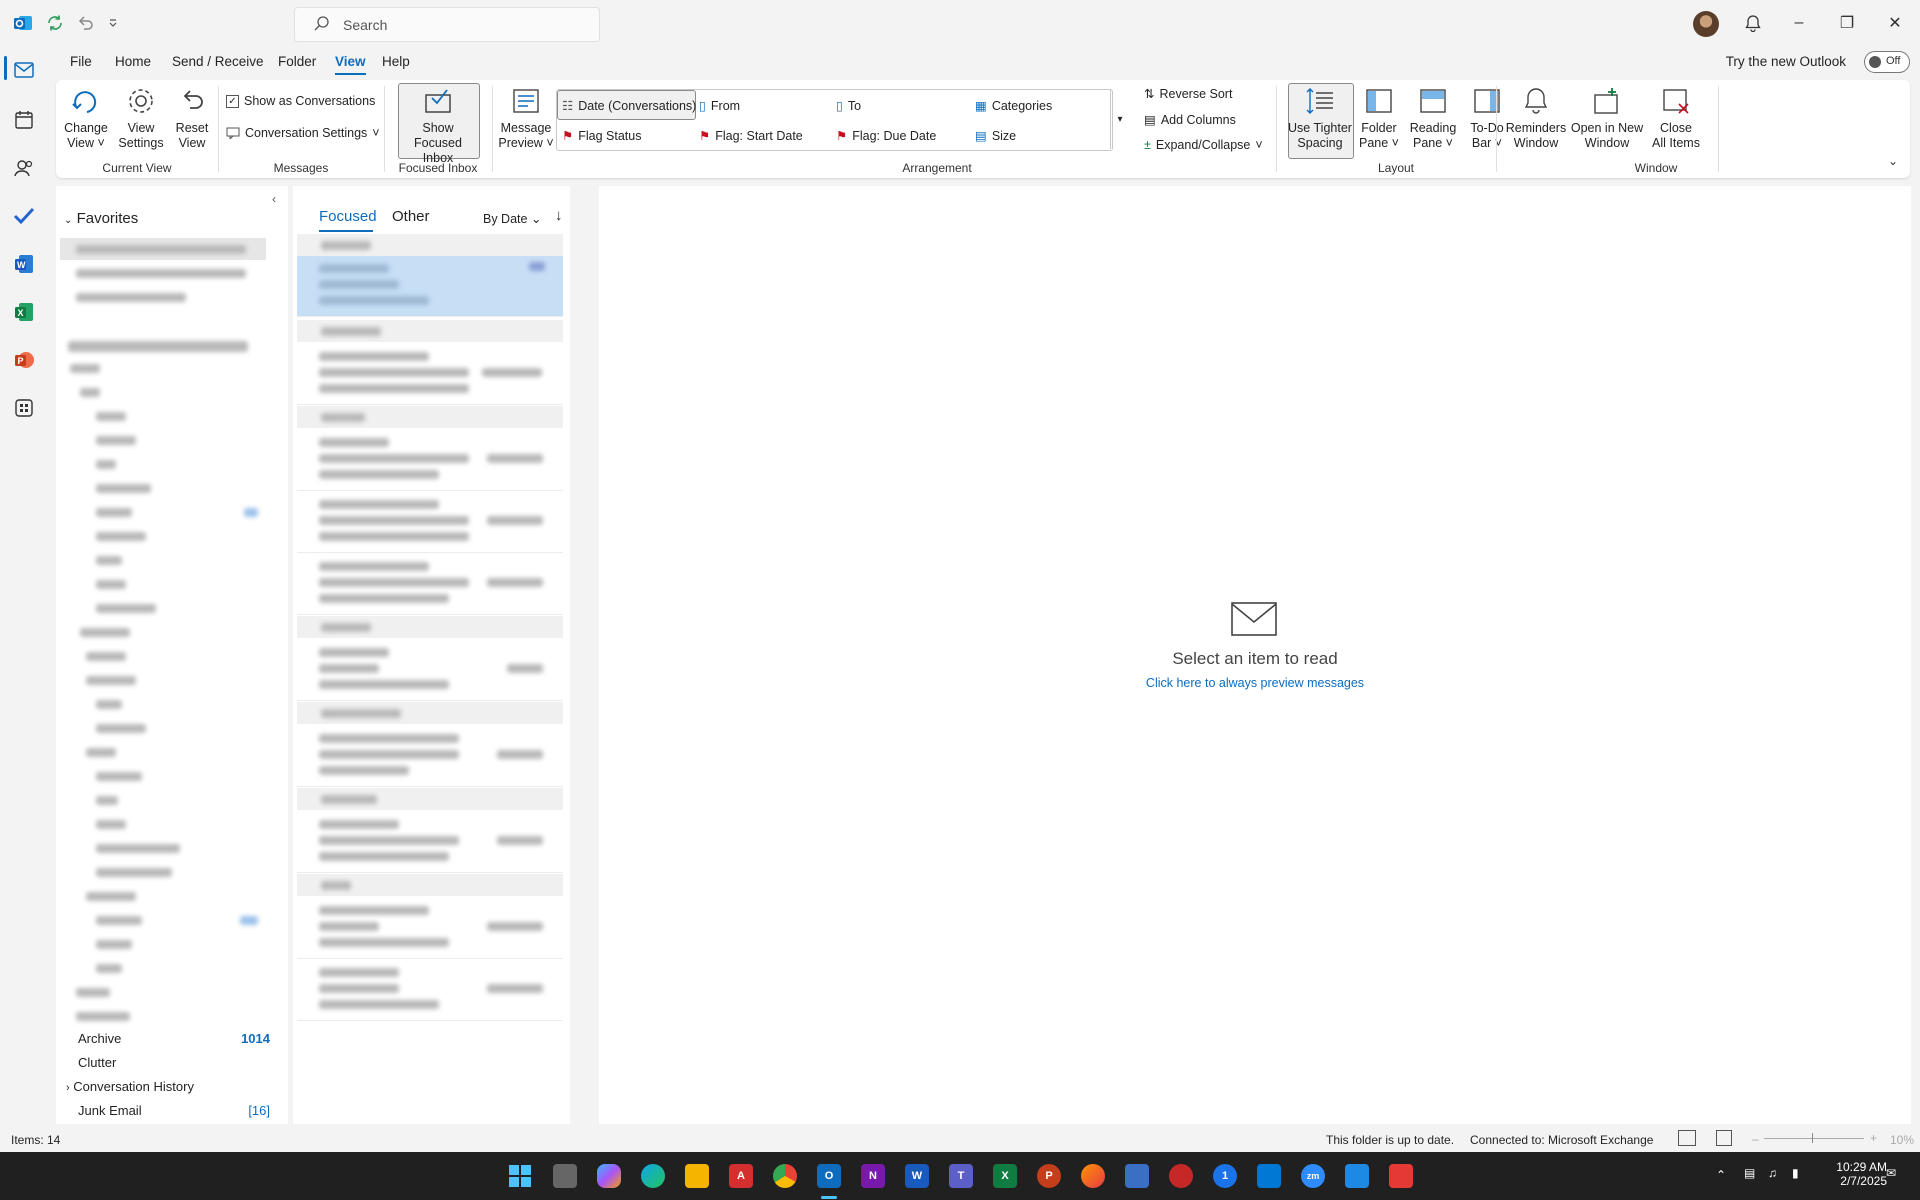 The image size is (1920, 1200). What do you see at coordinates (1188, 94) in the screenshot?
I see `reverse-sort-button: ⇅ Reverse Sort` at bounding box center [1188, 94].